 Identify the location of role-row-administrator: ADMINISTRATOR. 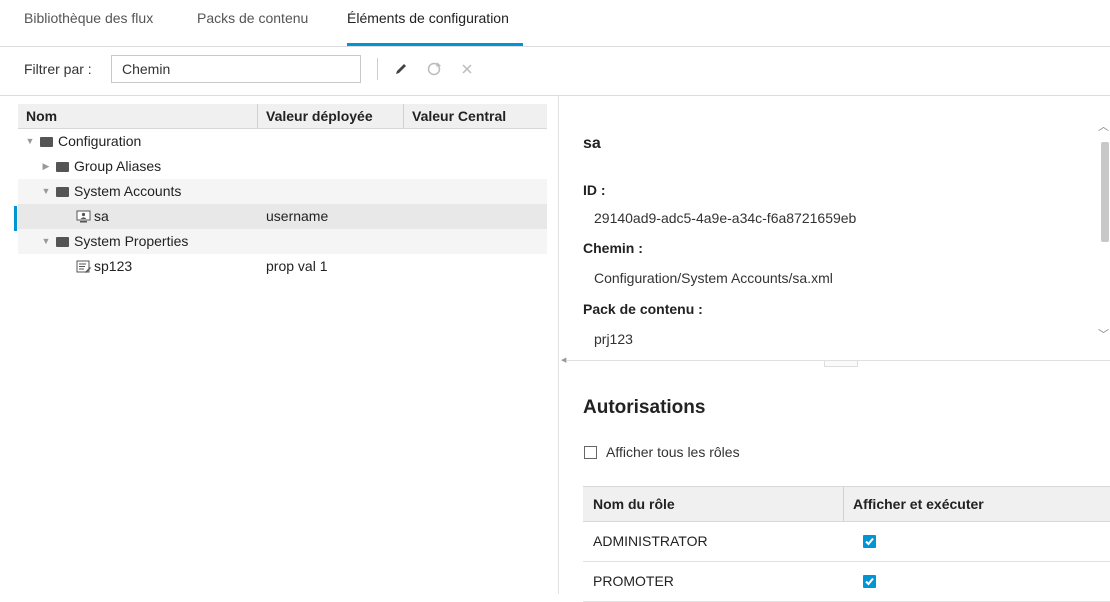
(846, 542).